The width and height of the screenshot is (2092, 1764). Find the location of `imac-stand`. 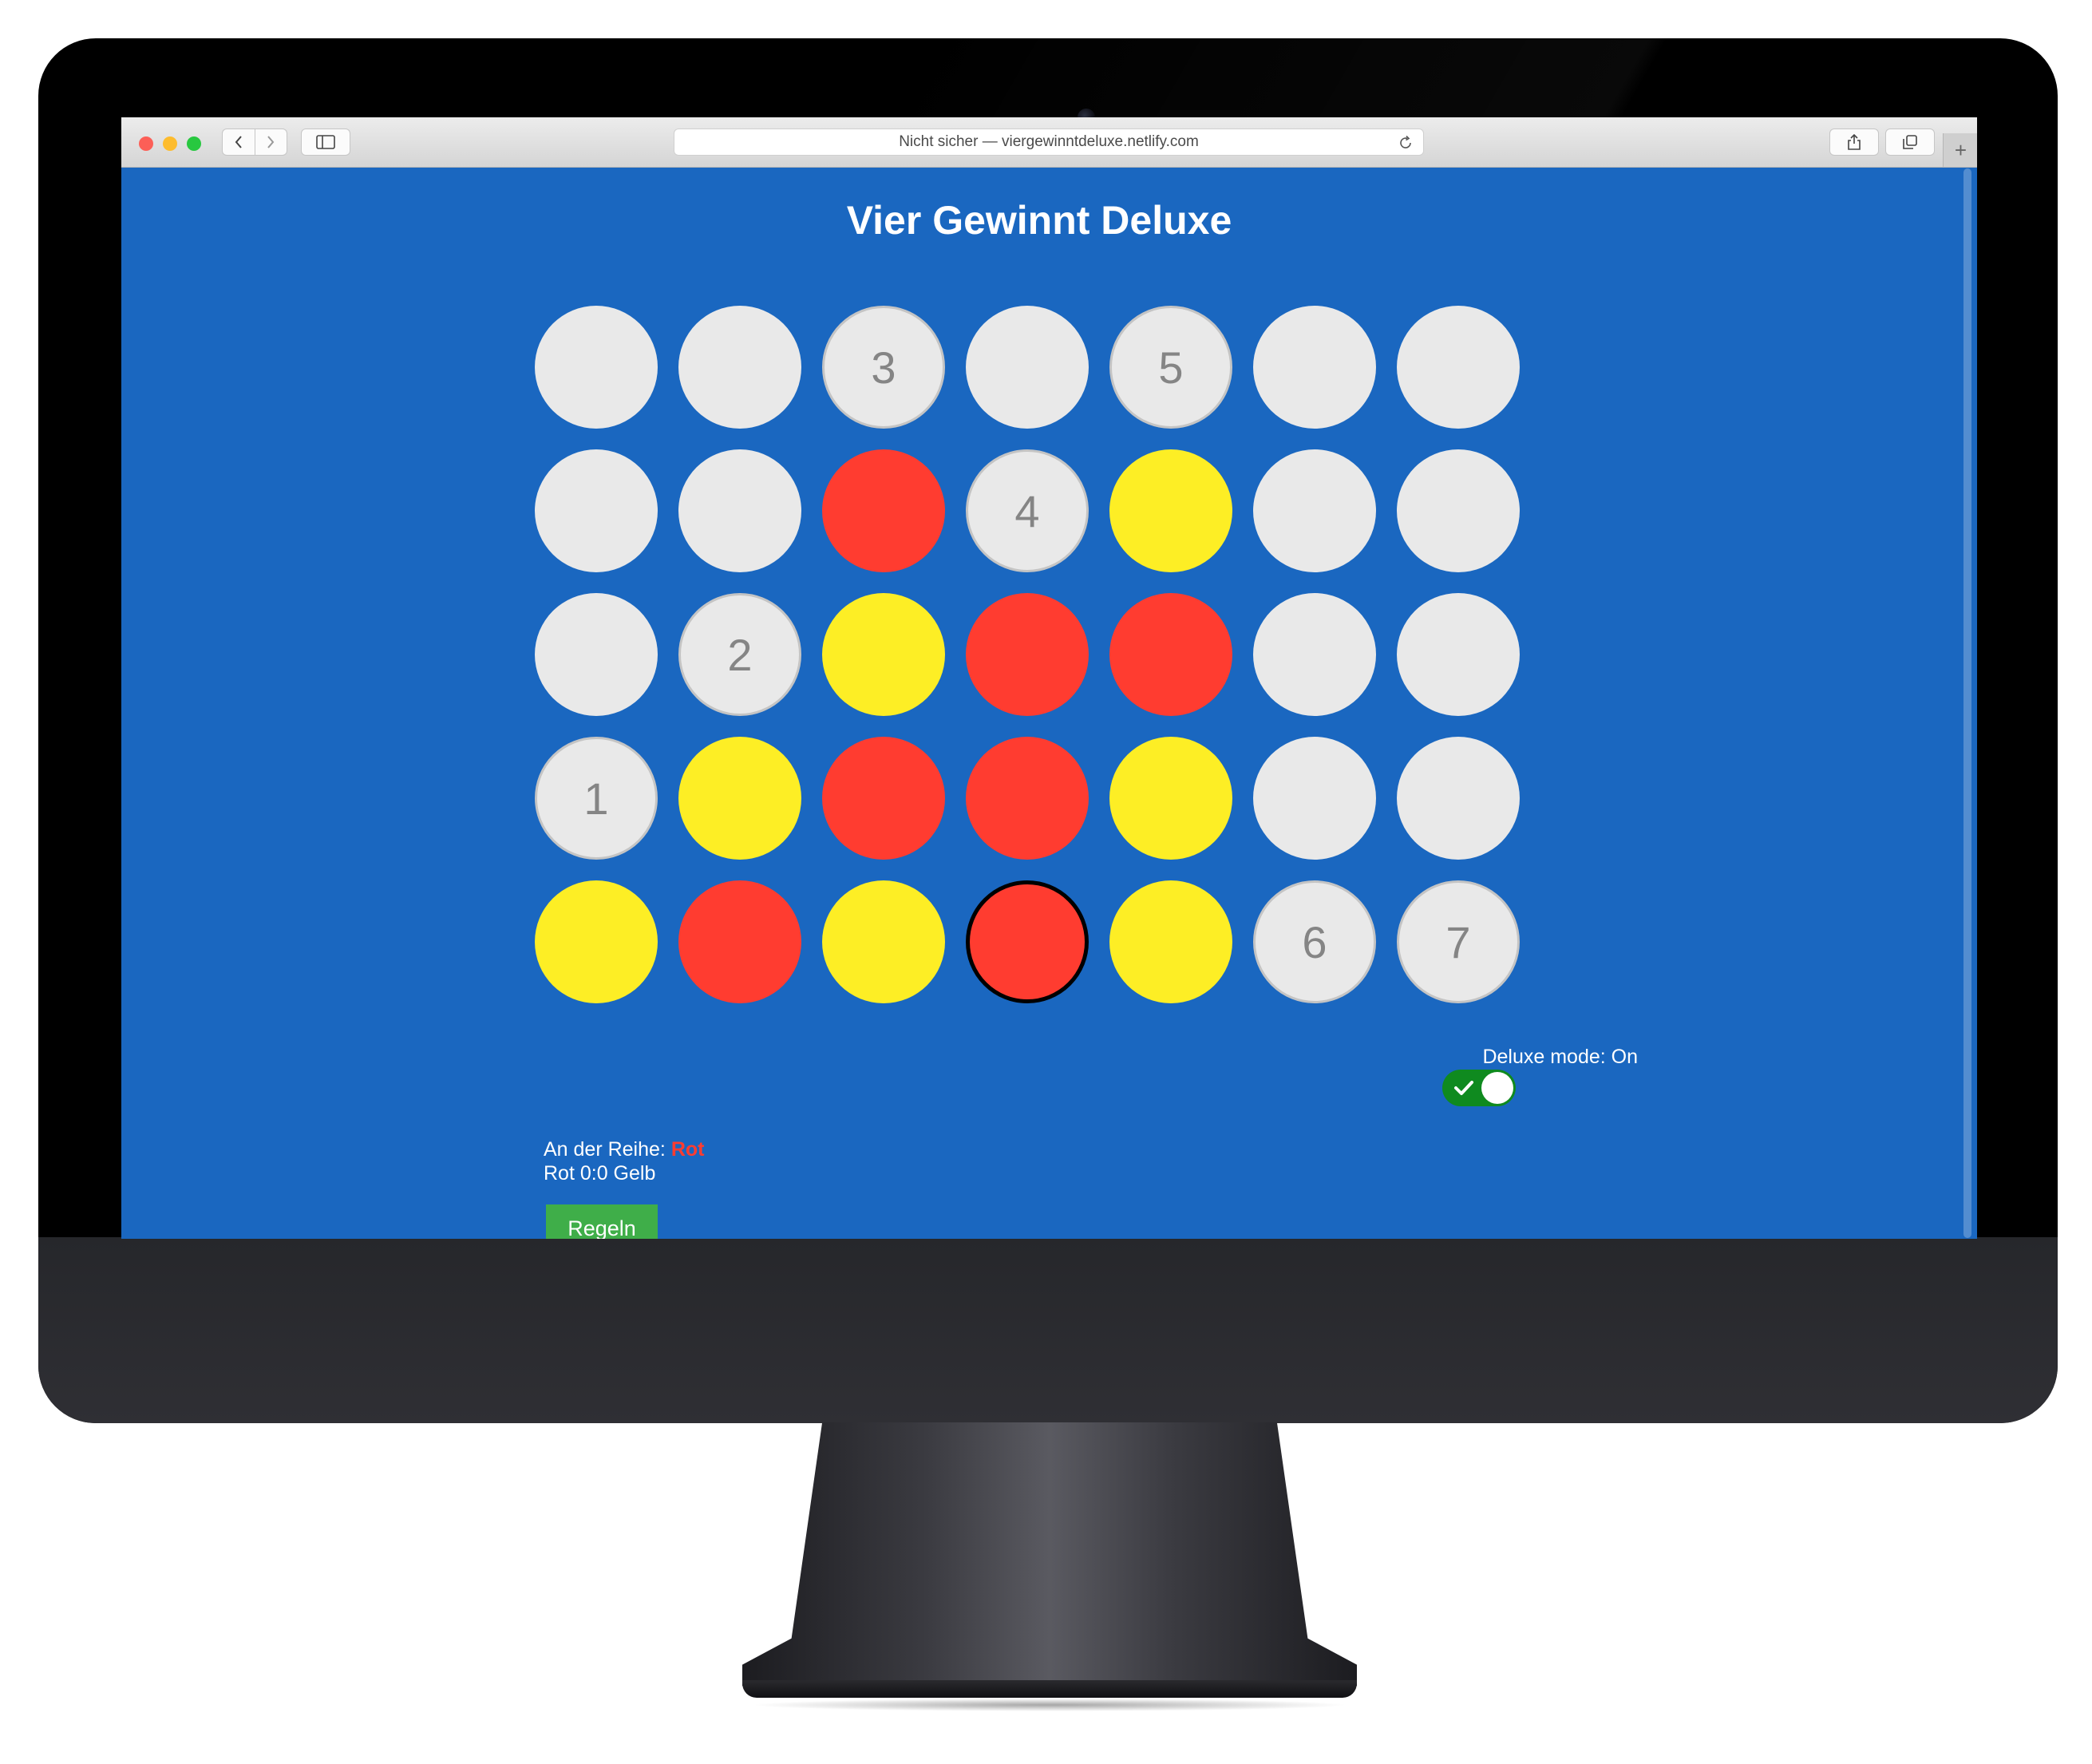

imac-stand is located at coordinates (1049, 1554).